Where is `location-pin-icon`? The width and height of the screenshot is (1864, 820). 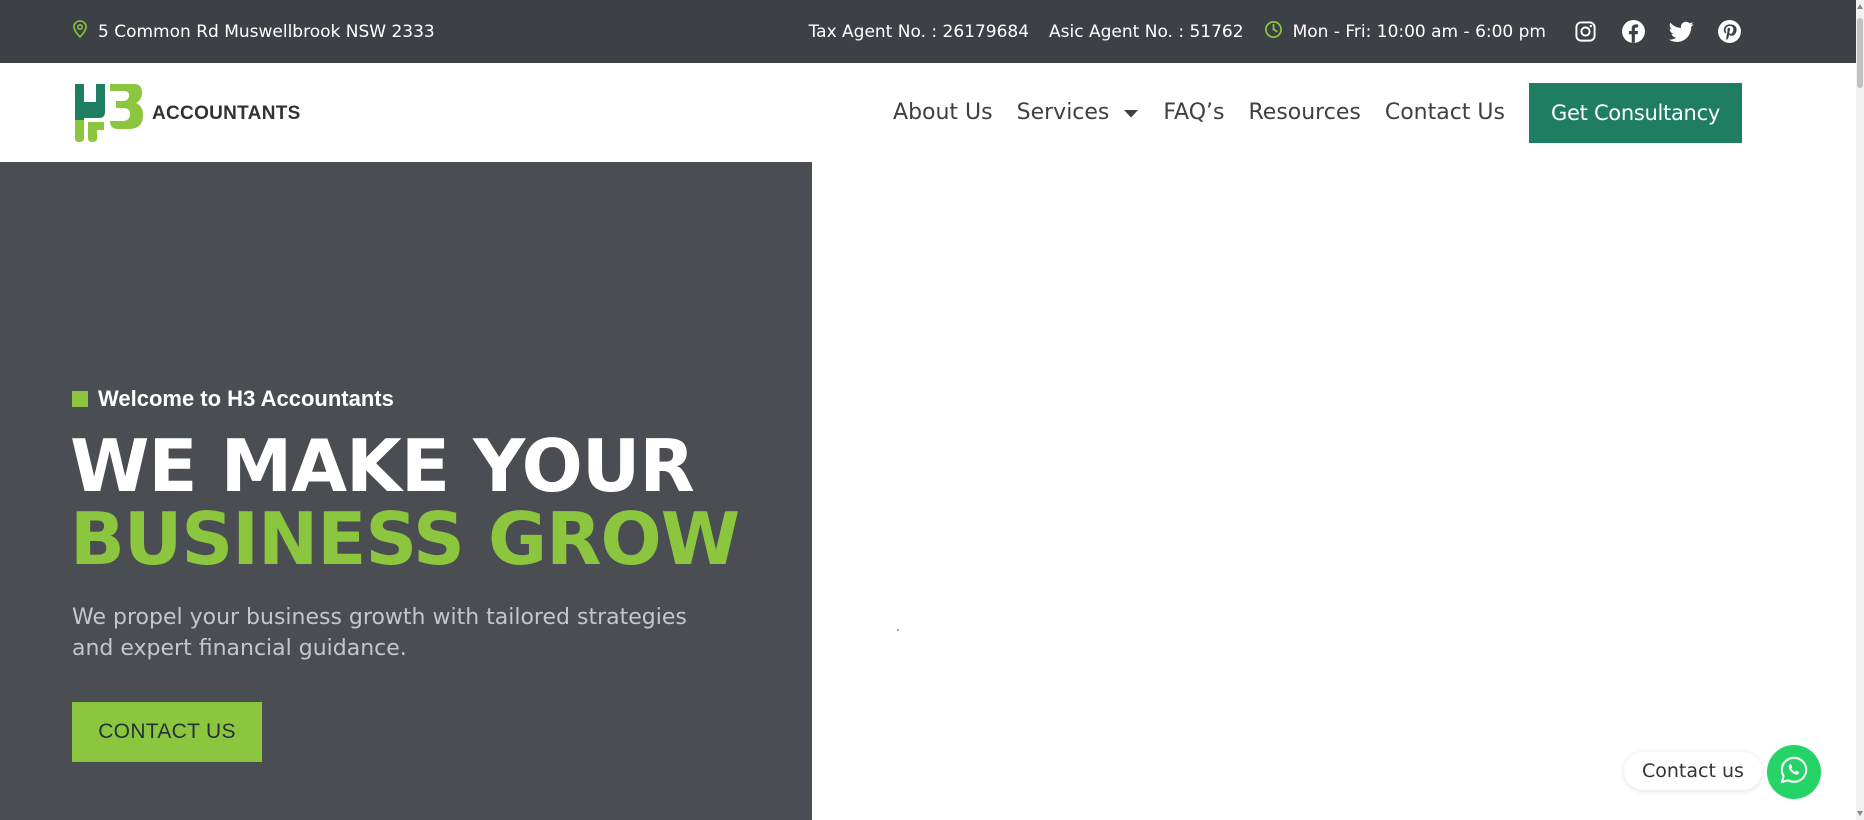 location-pin-icon is located at coordinates (80, 31).